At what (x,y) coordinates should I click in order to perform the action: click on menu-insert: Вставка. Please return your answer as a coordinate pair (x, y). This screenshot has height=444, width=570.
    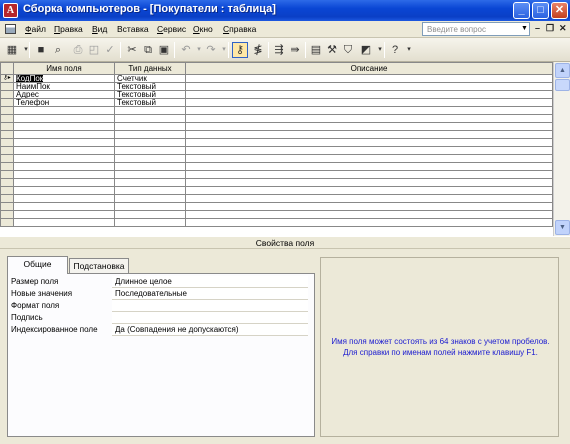
    Looking at the image, I should click on (133, 29).